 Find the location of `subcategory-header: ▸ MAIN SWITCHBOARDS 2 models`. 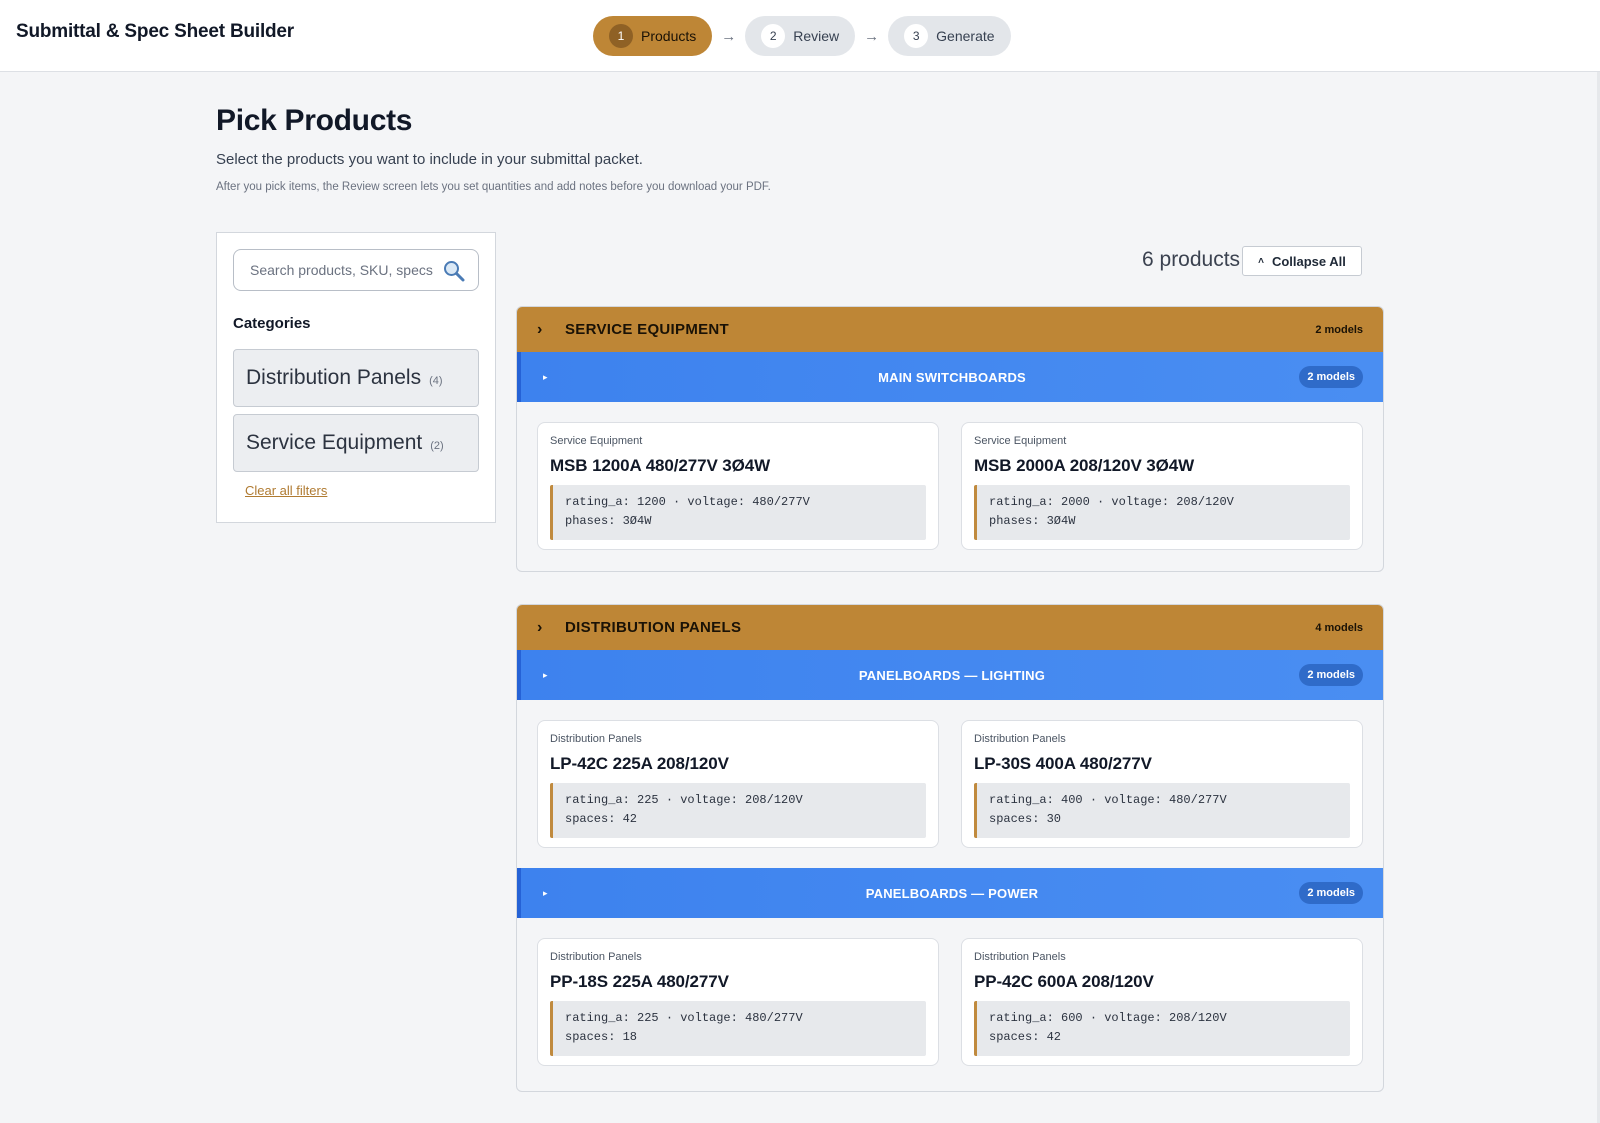

subcategory-header: ▸ MAIN SWITCHBOARDS 2 models is located at coordinates (950, 377).